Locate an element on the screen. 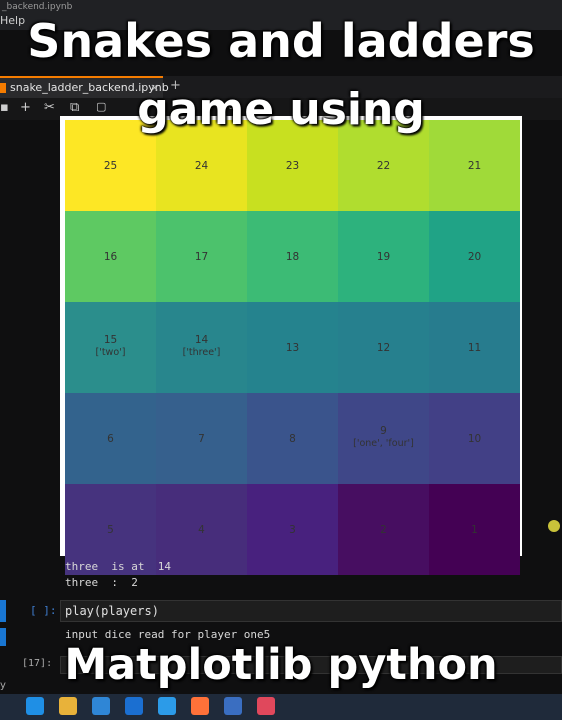 Image resolution: width=562 pixels, height=720 pixels. cell-number: 4 is located at coordinates (201, 530).